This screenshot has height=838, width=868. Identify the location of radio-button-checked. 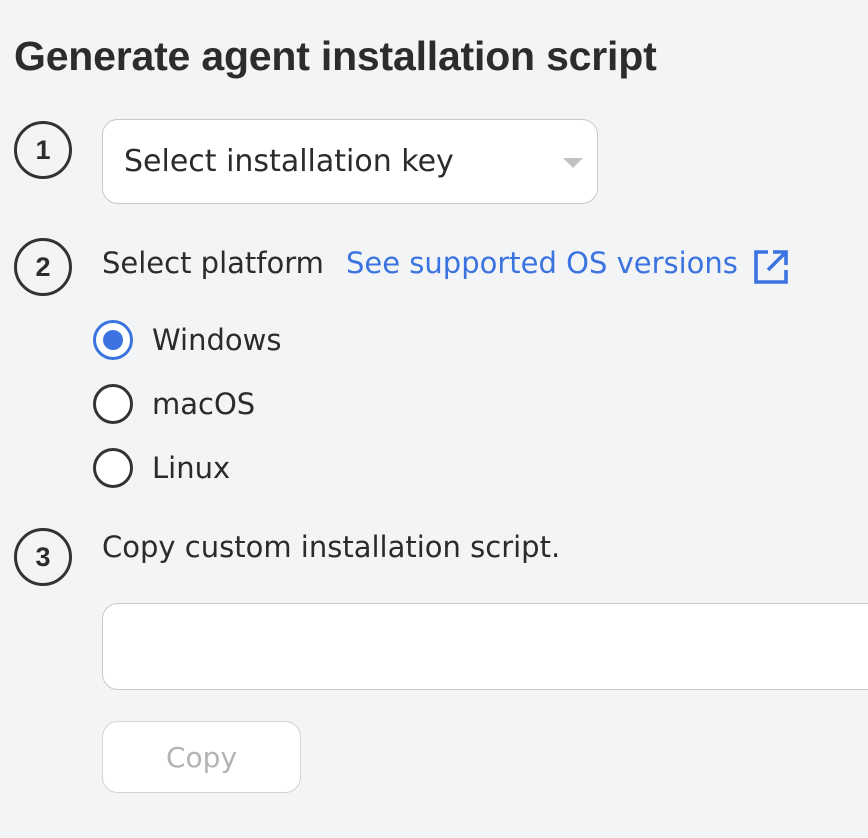
(113, 340).